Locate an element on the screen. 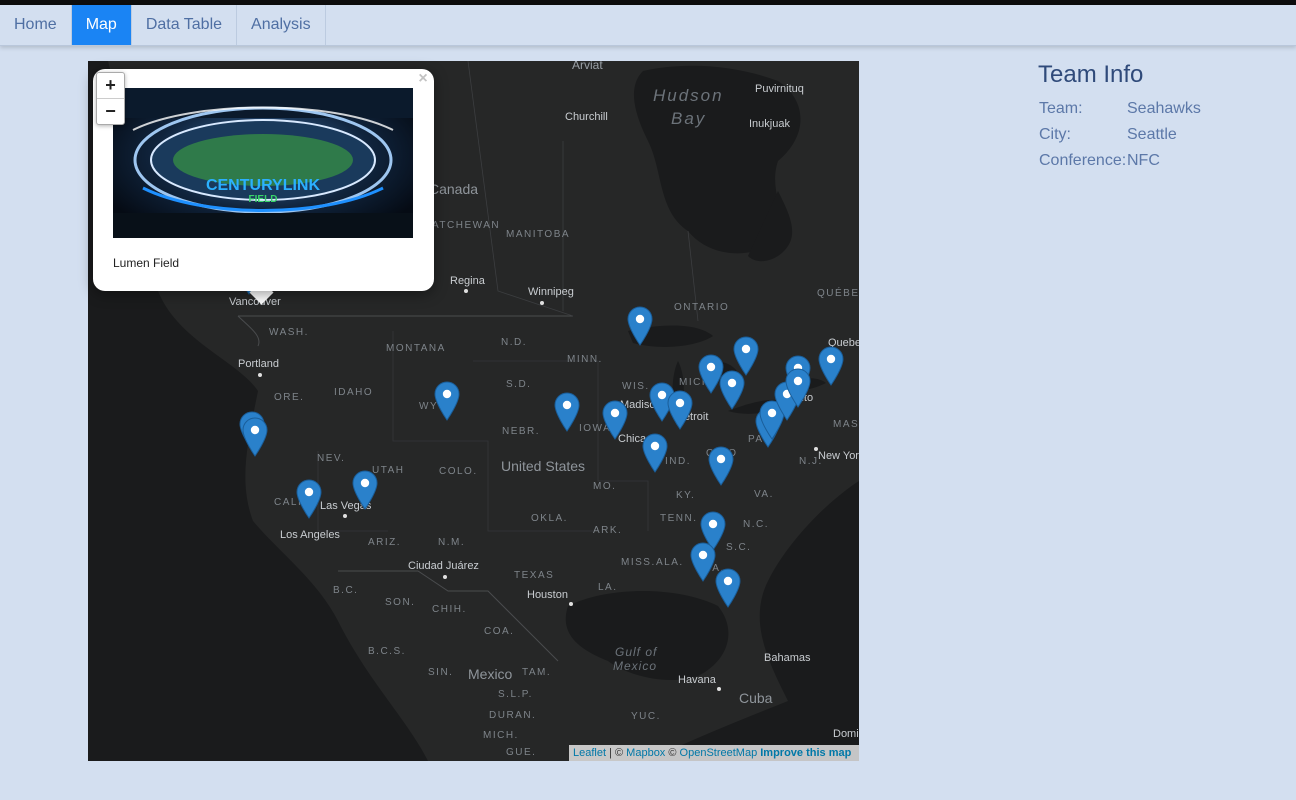 The width and height of the screenshot is (1296, 800). map-label-coa: COA. is located at coordinates (499, 631).